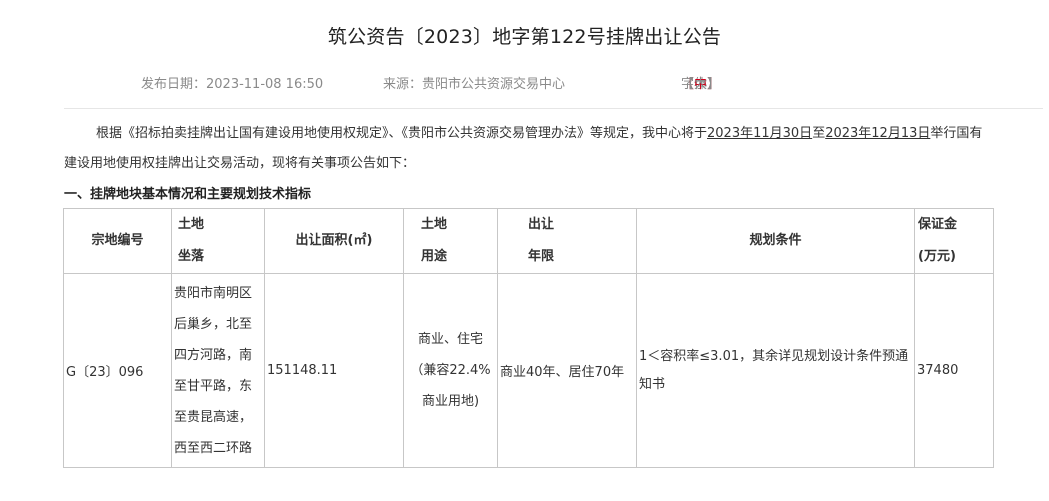  Describe the element at coordinates (218, 241) in the screenshot. I see `header-location: 土地 坐落` at that location.